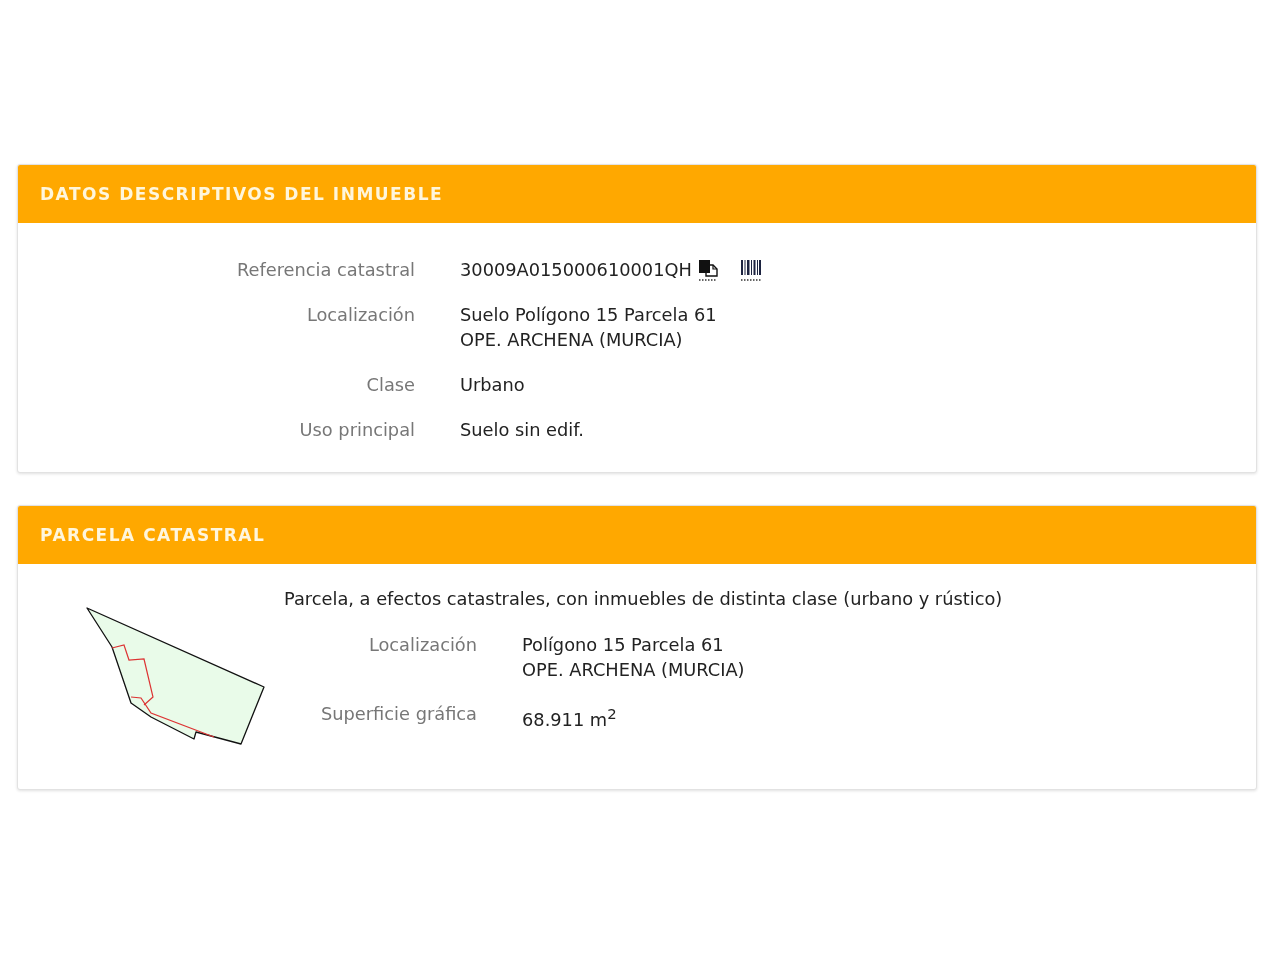 This screenshot has width=1280, height=960. What do you see at coordinates (707, 269) in the screenshot?
I see `copy-icon` at bounding box center [707, 269].